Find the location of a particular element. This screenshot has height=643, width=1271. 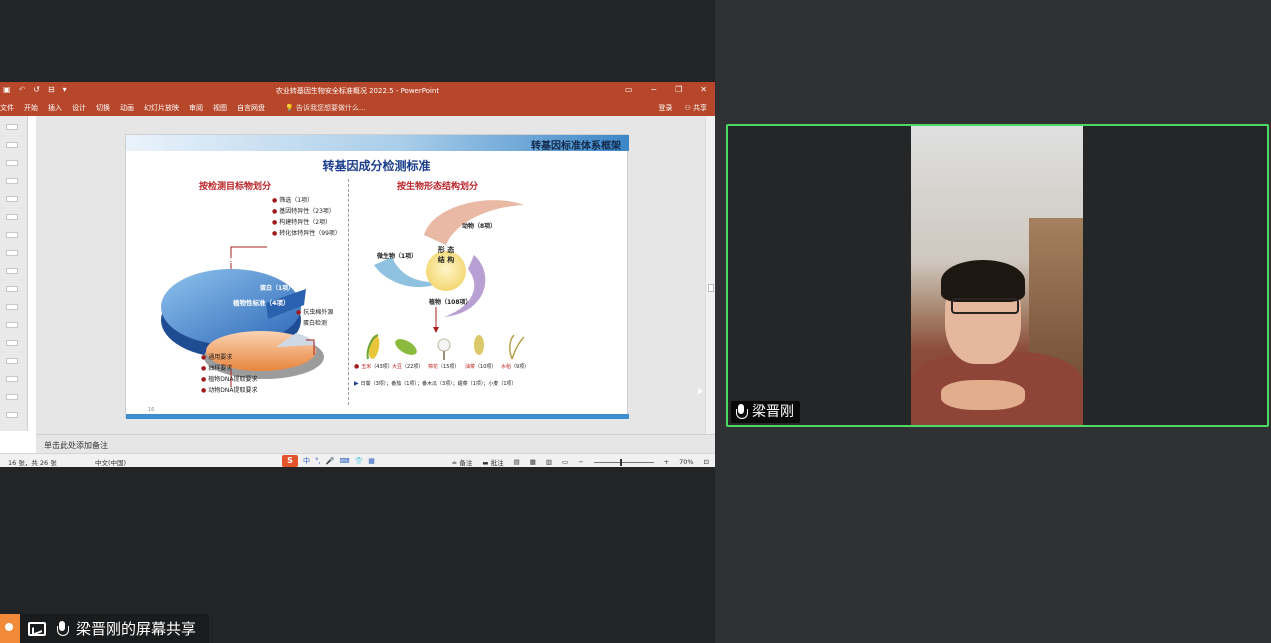

microbe-label: 微生物（1项） is located at coordinates (397, 256).